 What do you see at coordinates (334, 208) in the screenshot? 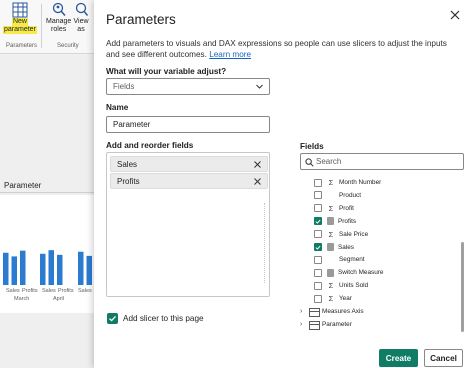
I see `field-row: Σ Profit` at bounding box center [334, 208].